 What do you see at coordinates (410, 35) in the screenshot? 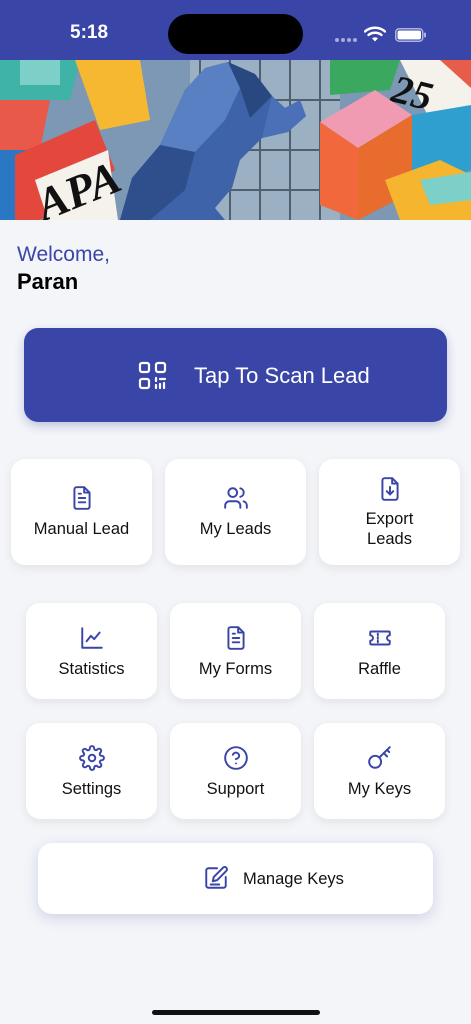
I see `battery-icon` at bounding box center [410, 35].